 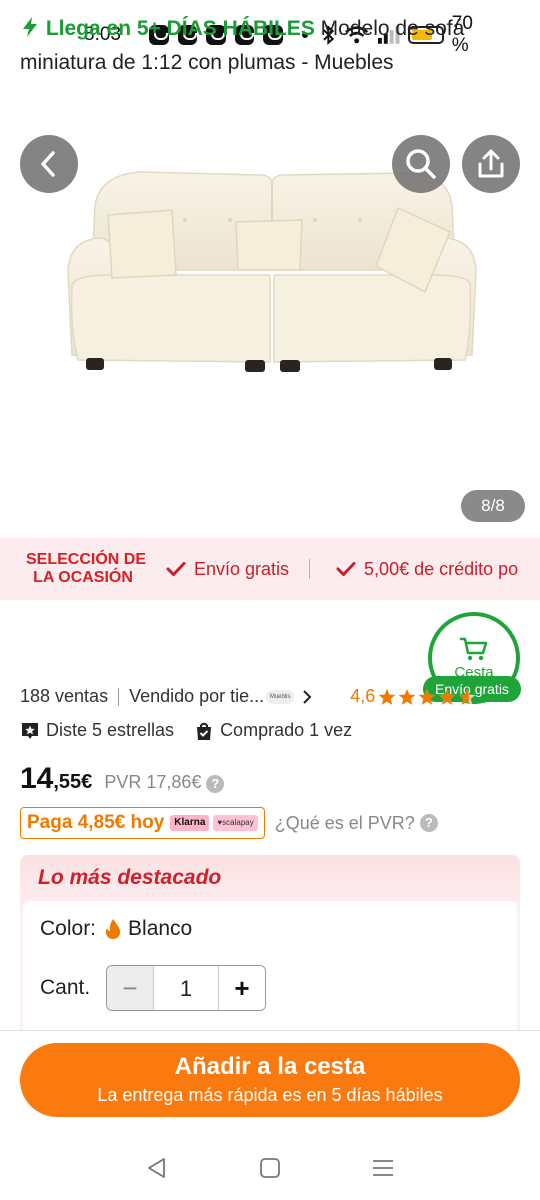 What do you see at coordinates (280, 696) in the screenshot?
I see `seller-logo: Mueblis` at bounding box center [280, 696].